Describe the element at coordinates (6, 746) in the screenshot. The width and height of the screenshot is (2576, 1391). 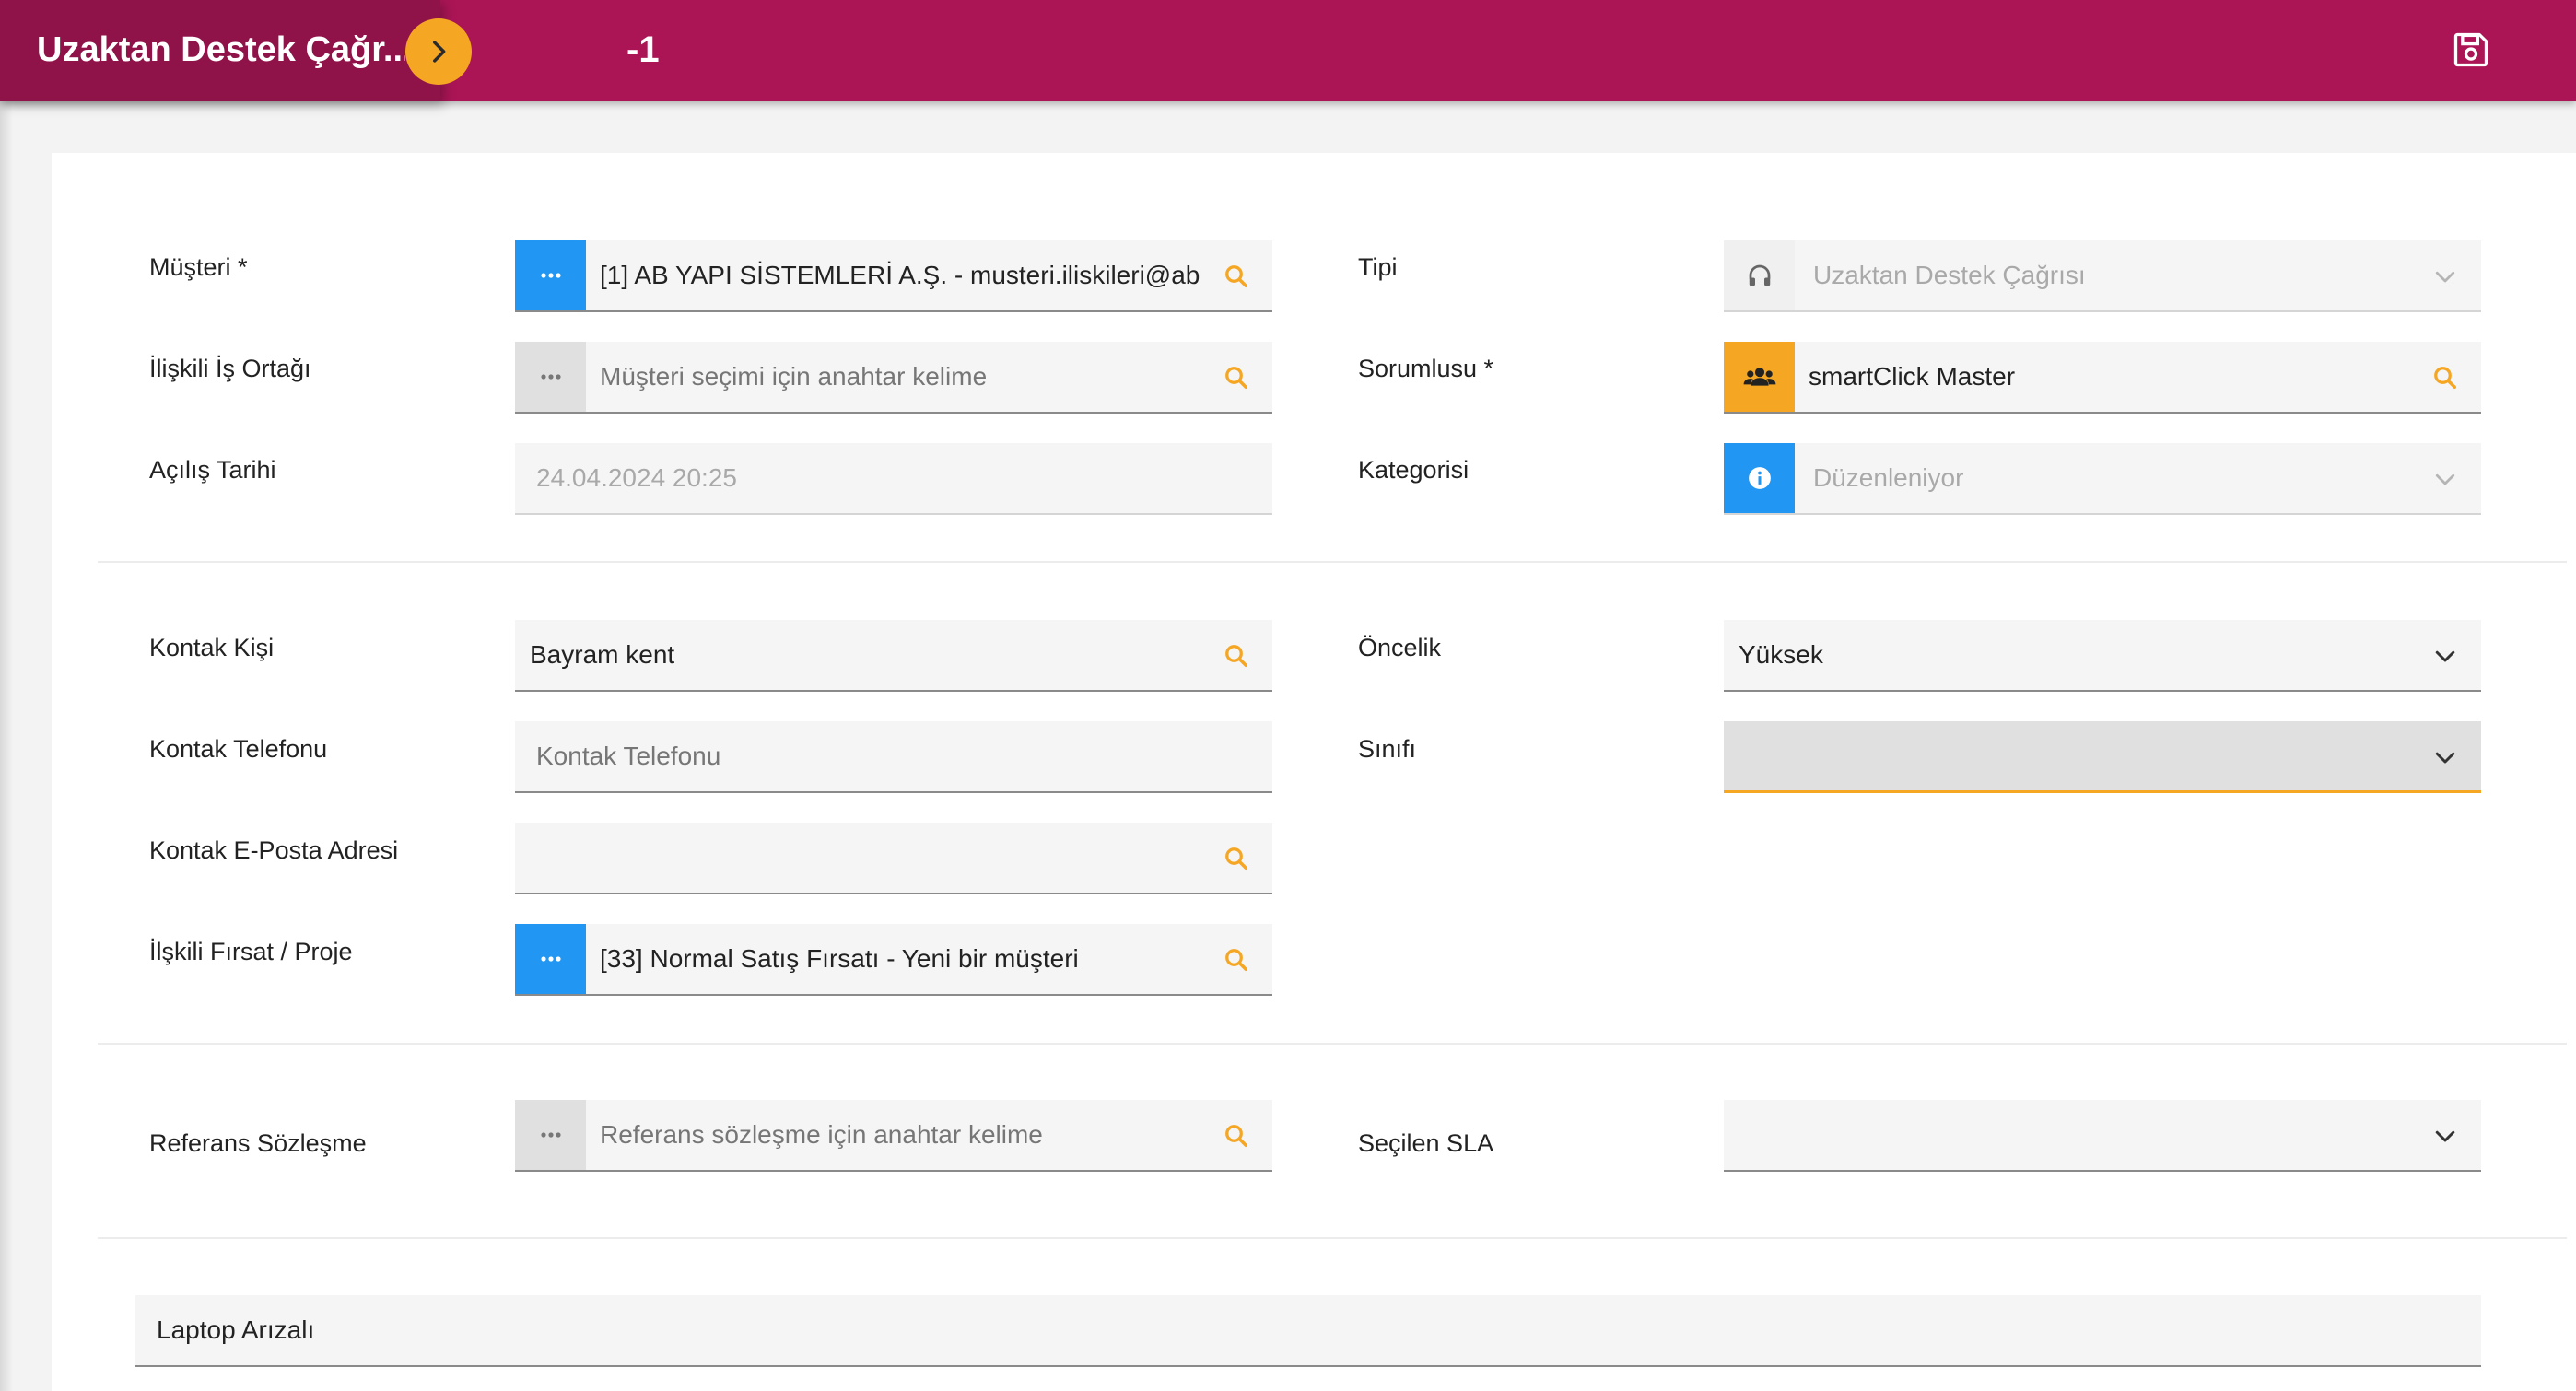
I see `left-edge-shadow` at that location.